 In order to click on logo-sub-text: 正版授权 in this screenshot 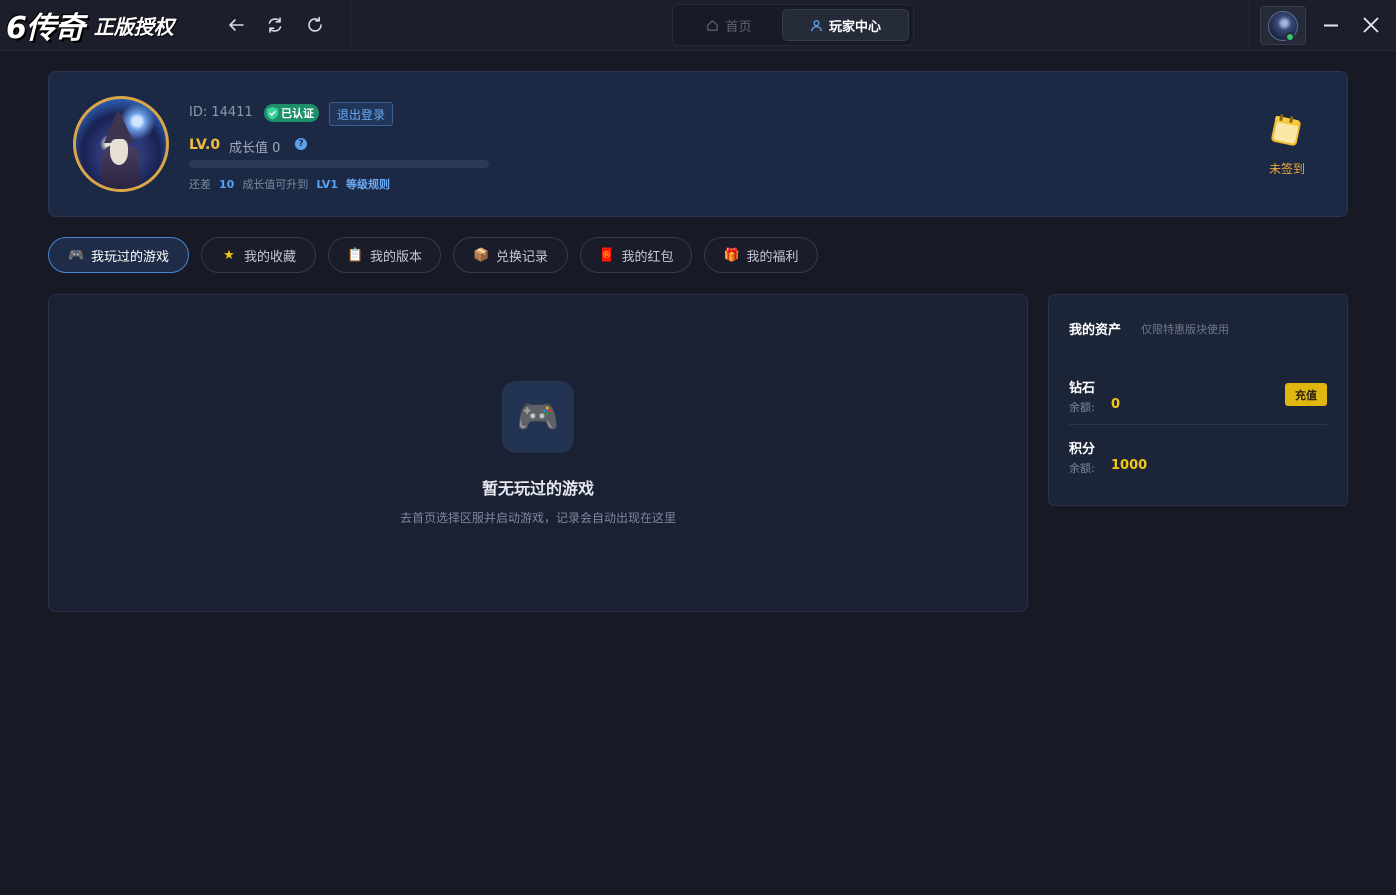, I will do `click(133, 26)`.